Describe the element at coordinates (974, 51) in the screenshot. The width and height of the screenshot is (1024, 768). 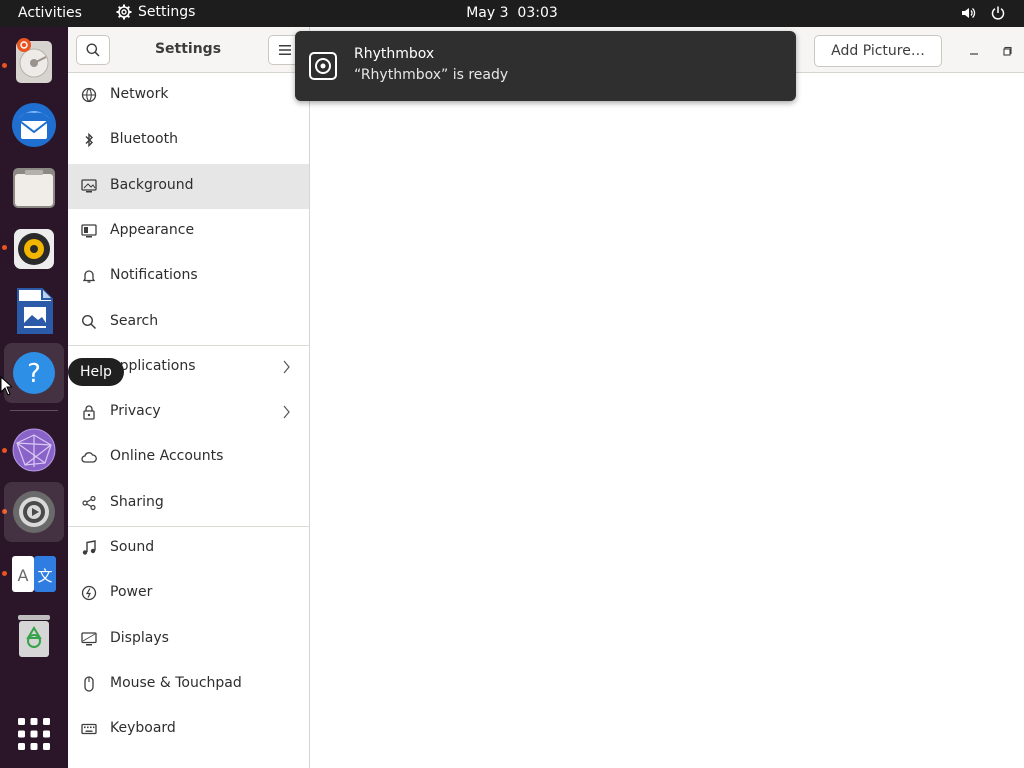
I see `minimize-button` at that location.